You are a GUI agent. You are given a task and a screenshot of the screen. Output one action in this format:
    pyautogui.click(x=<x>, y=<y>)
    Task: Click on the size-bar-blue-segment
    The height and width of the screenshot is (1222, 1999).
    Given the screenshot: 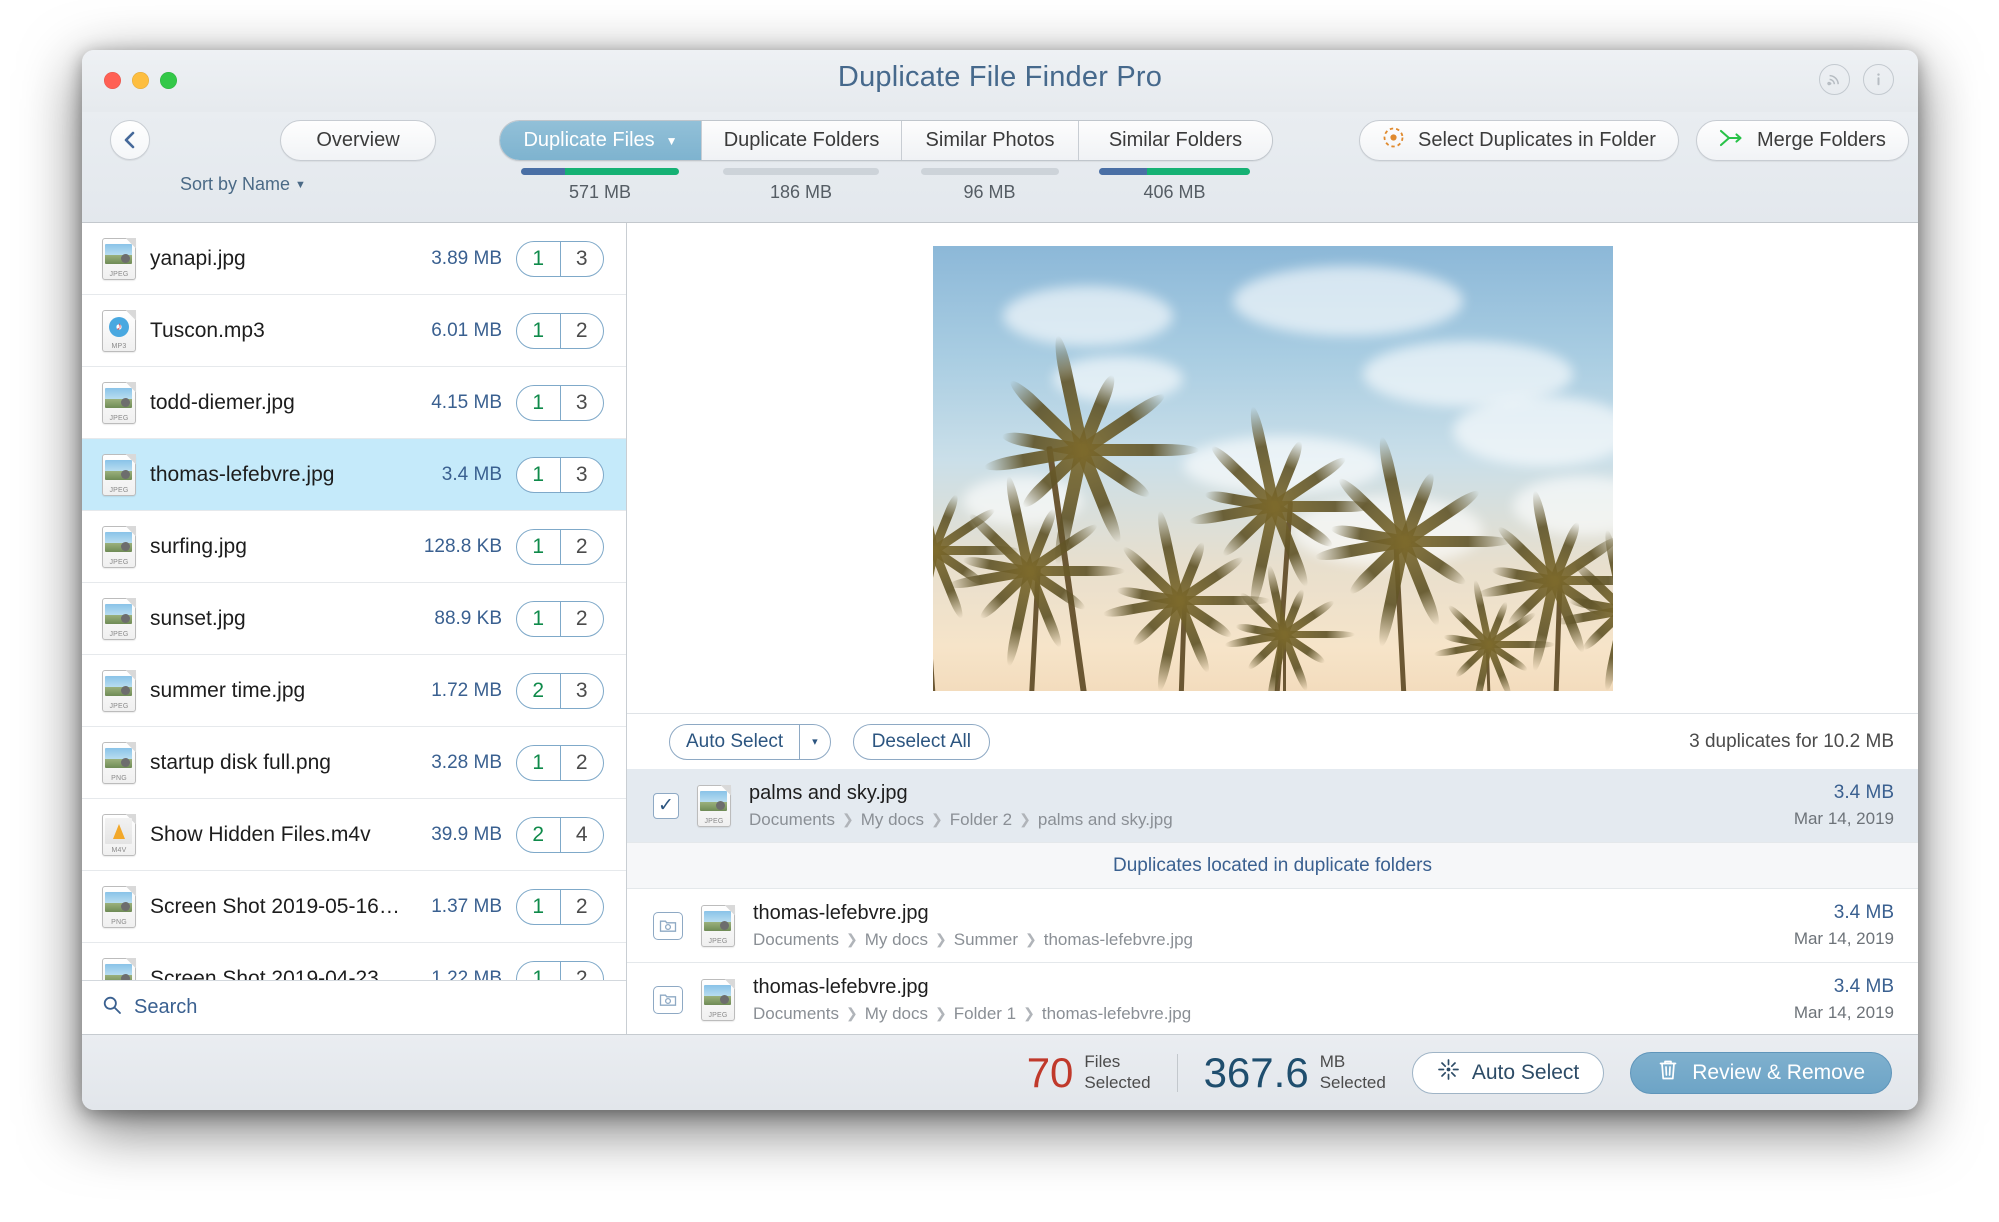 What is the action you would take?
    pyautogui.click(x=1123, y=171)
    